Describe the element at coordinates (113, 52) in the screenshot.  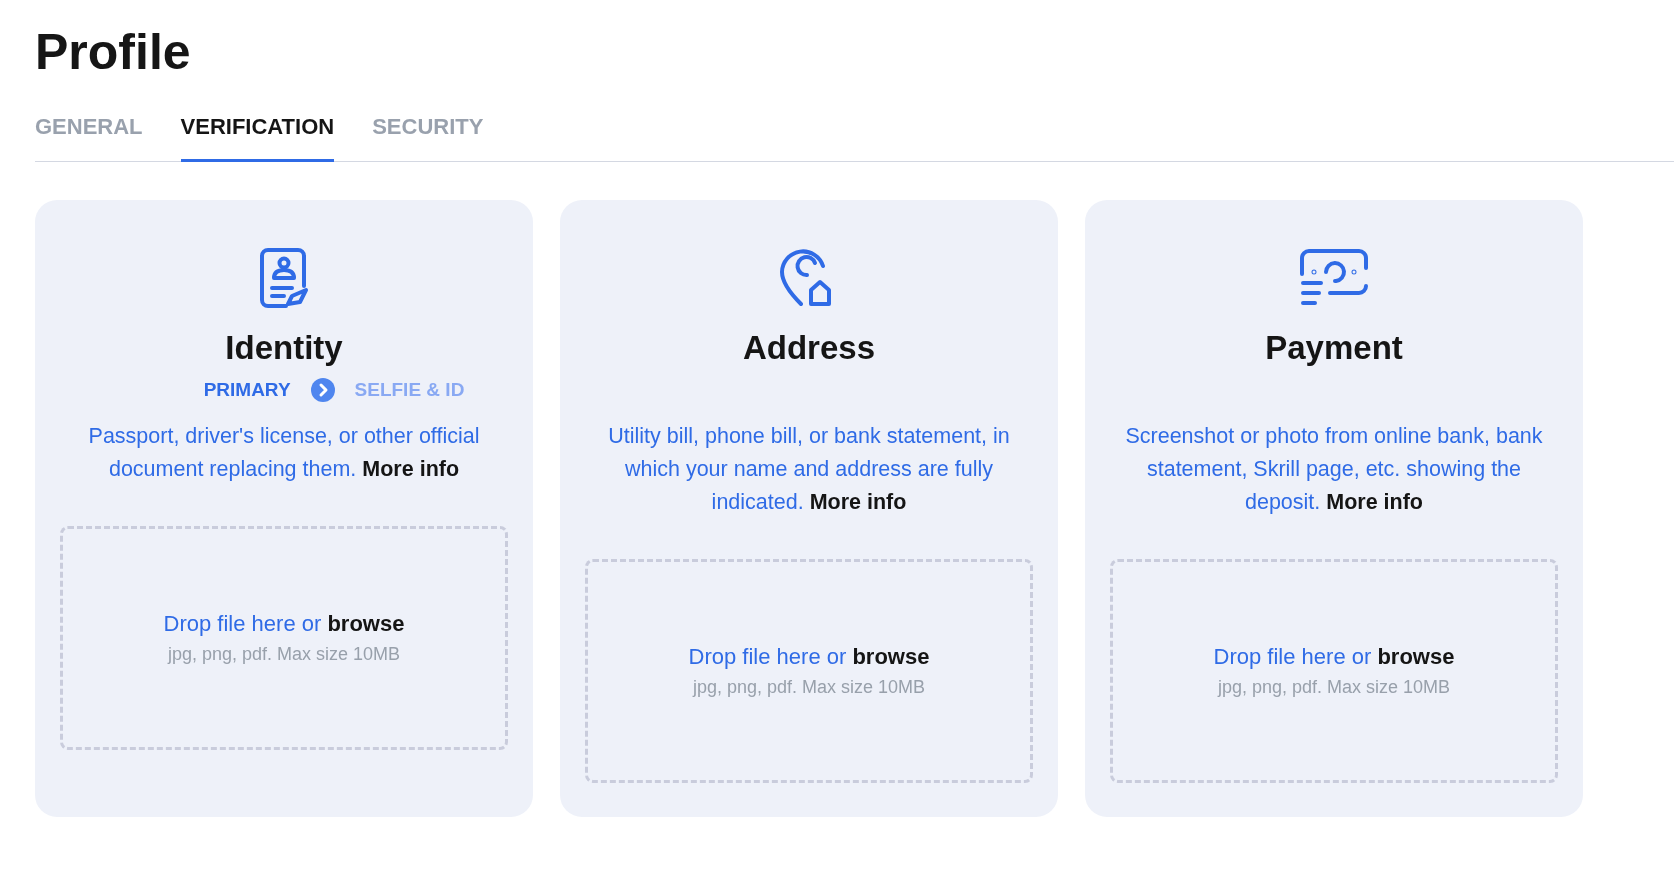
I see `page-title: Profile` at that location.